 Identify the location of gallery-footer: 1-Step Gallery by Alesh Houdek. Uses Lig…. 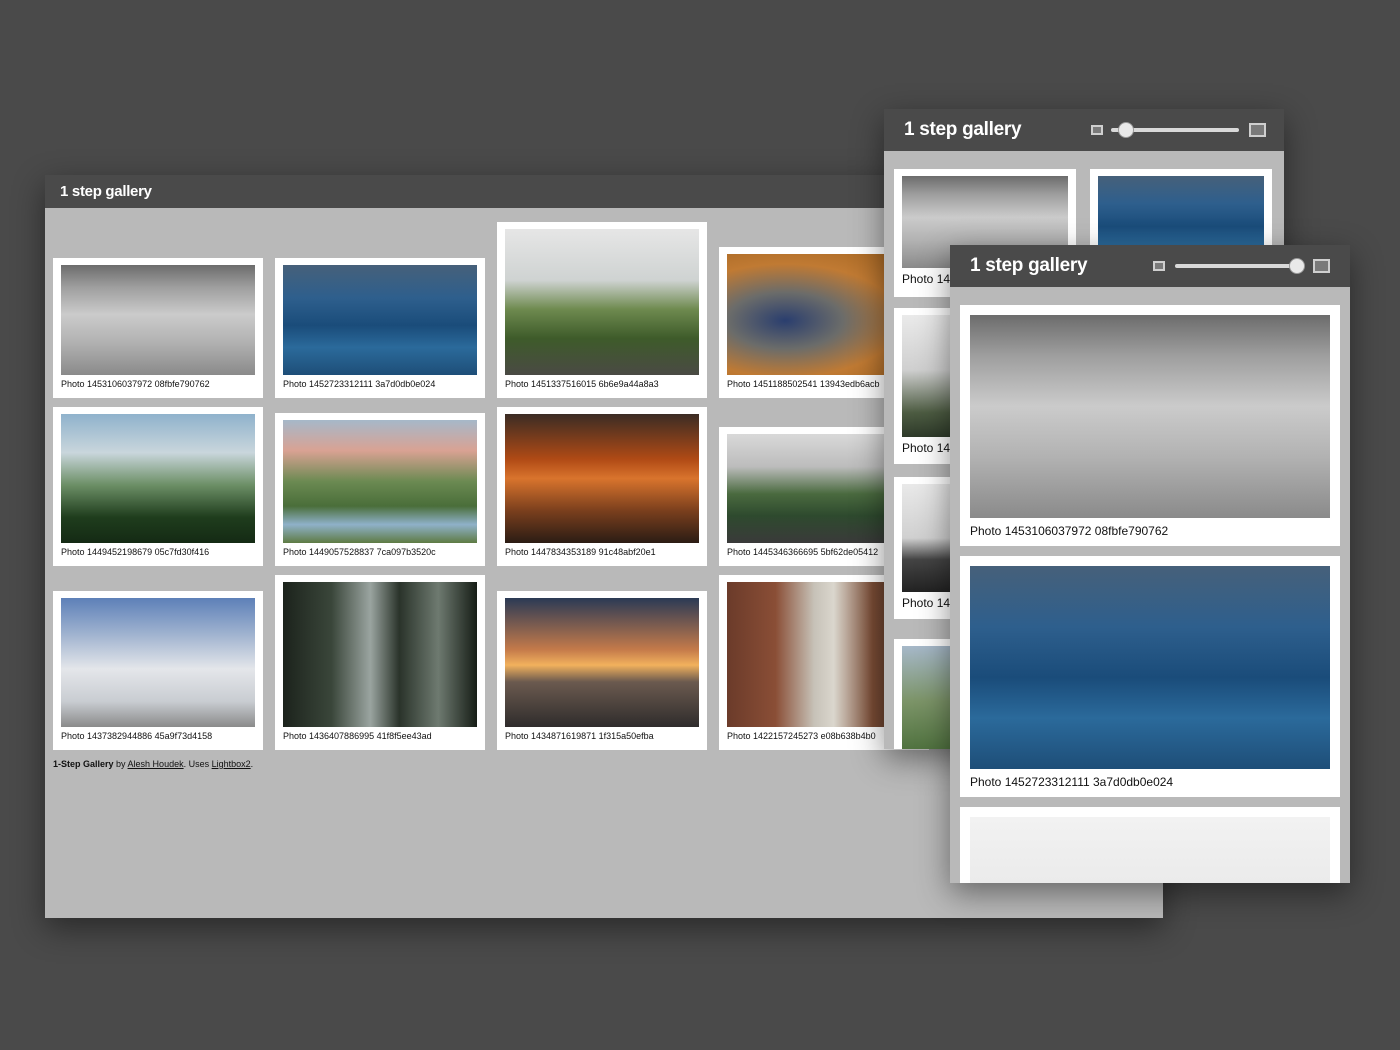
(153, 764).